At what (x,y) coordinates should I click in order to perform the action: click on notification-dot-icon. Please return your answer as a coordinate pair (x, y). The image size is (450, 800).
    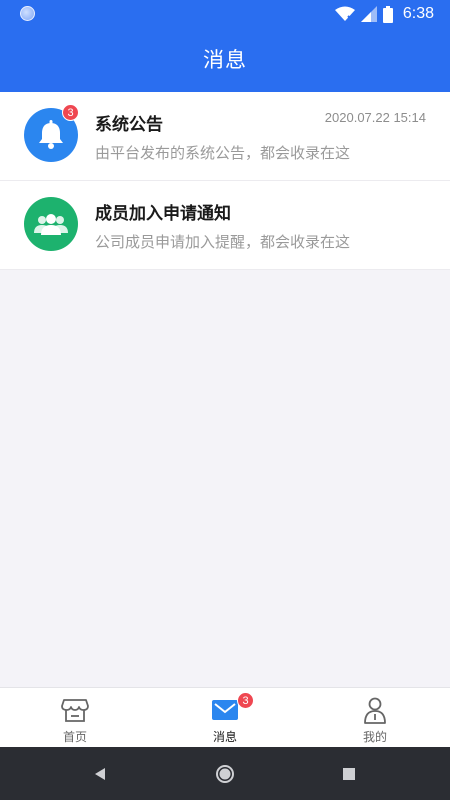
    Looking at the image, I should click on (27, 13).